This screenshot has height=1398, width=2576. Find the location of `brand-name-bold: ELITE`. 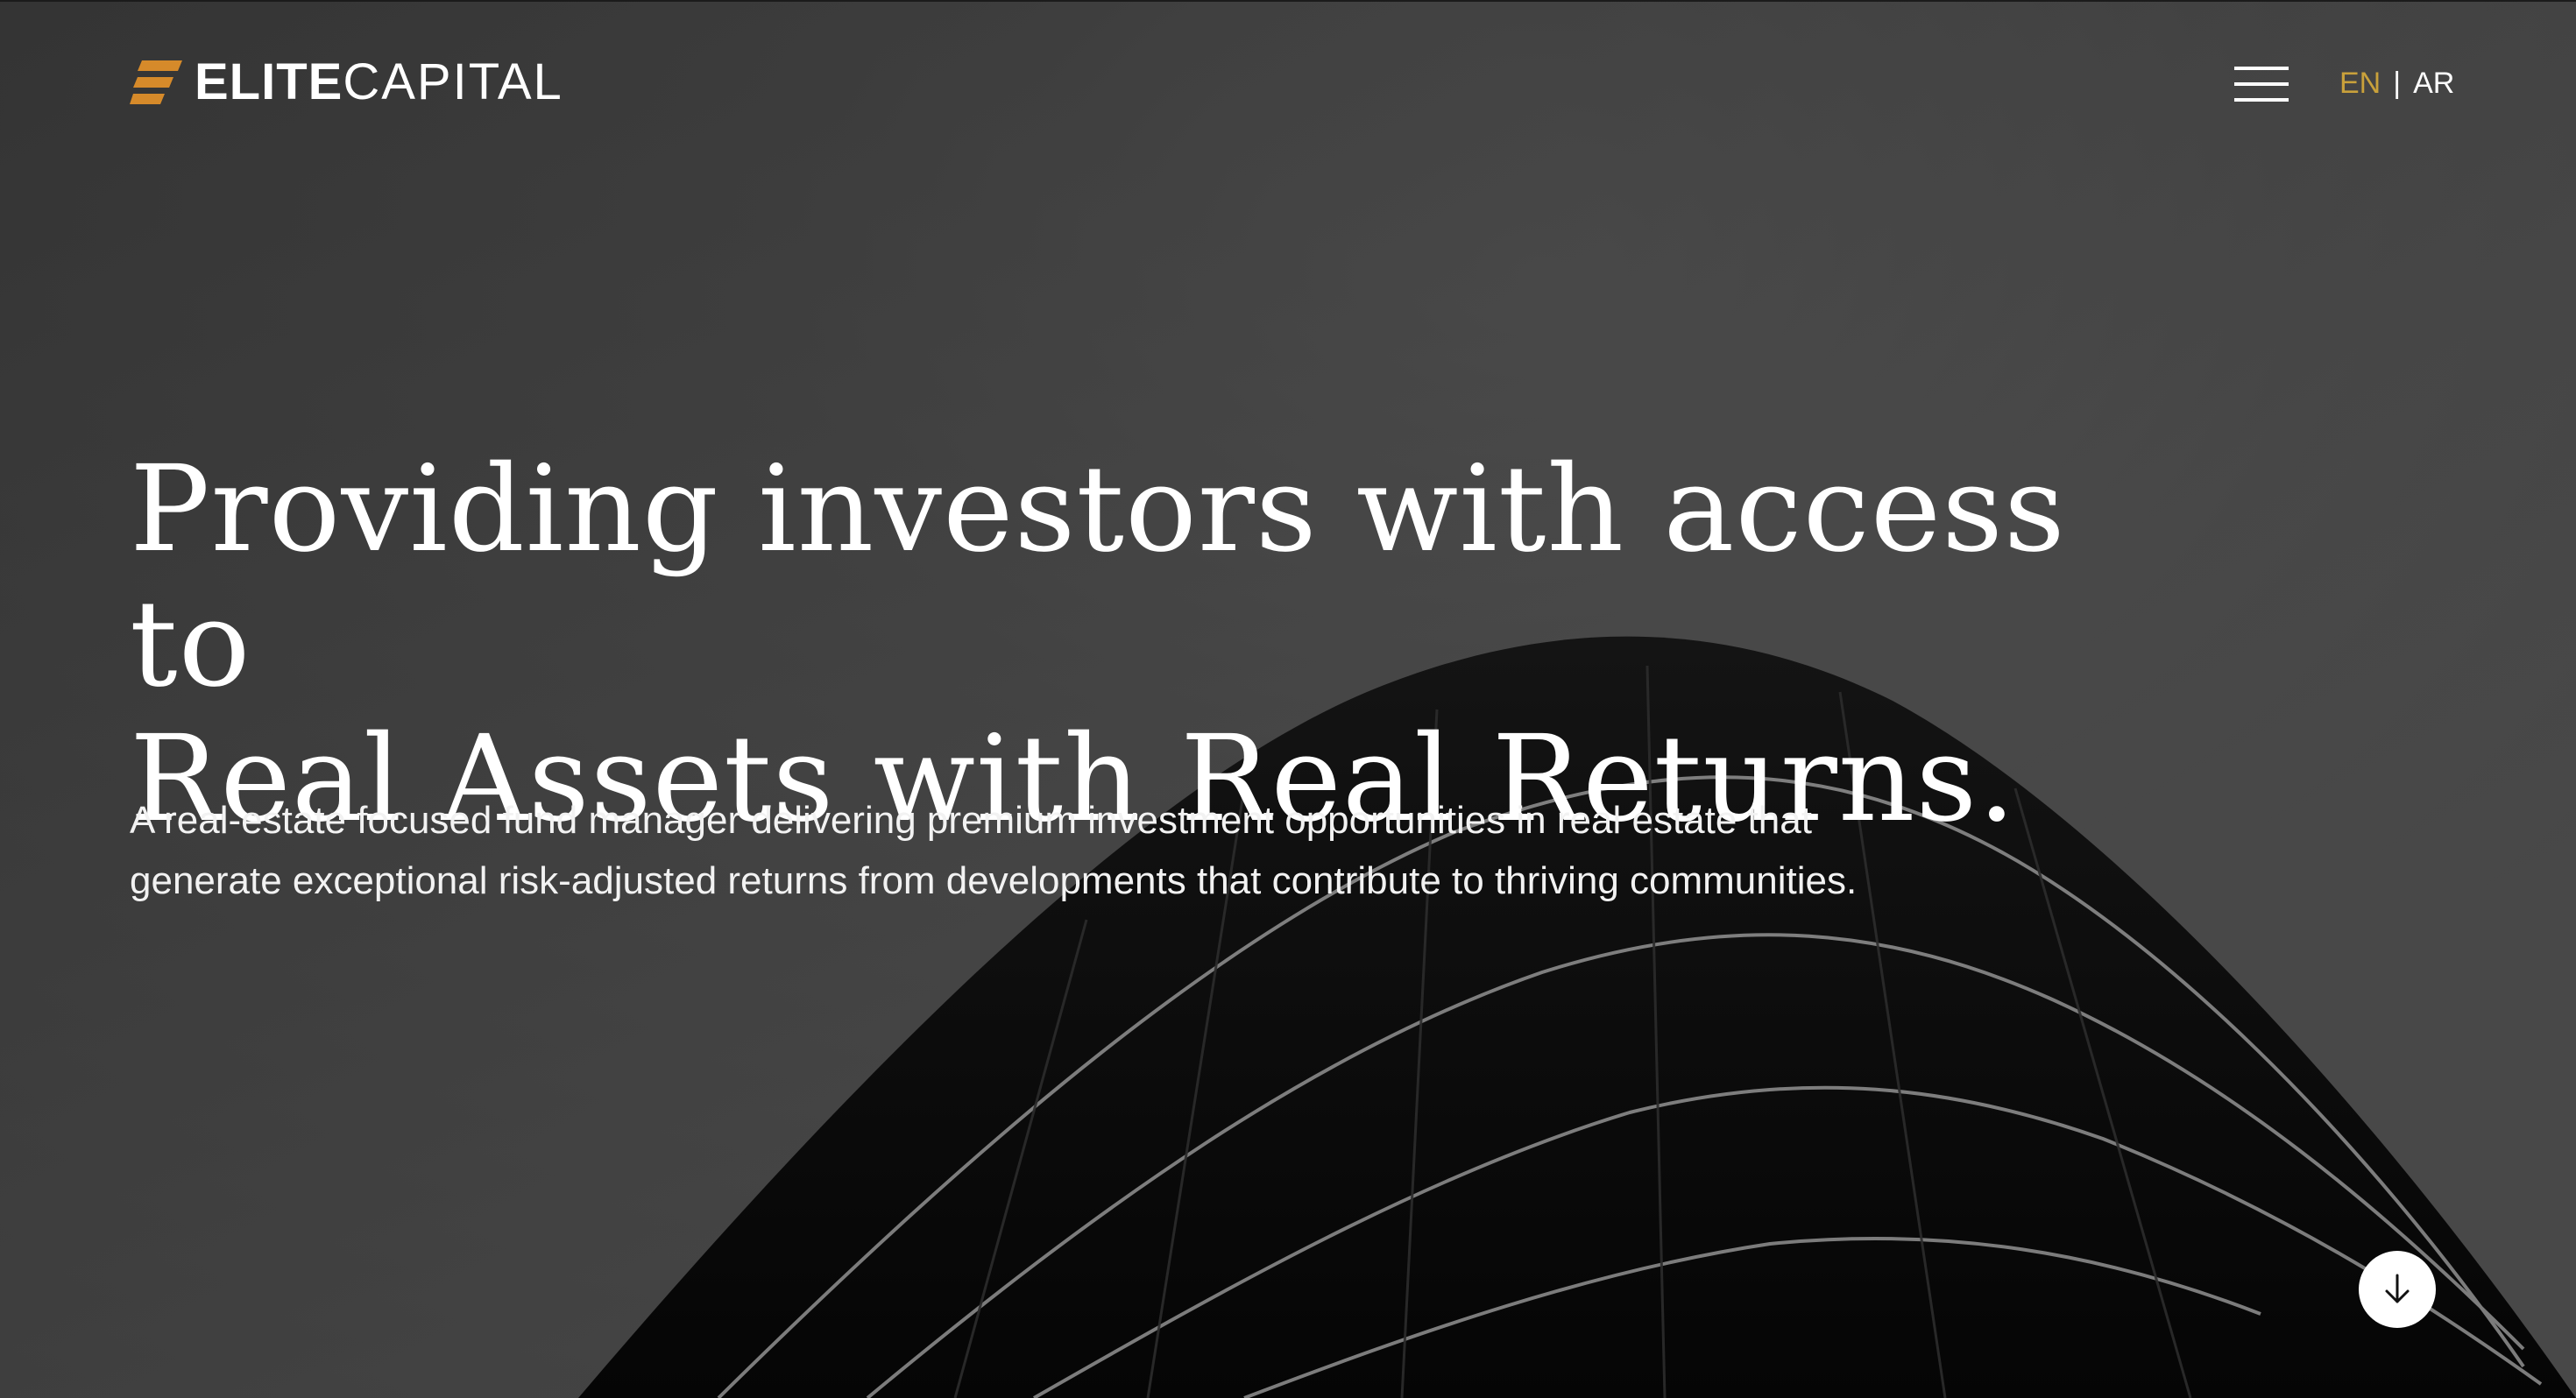

brand-name-bold: ELITE is located at coordinates (269, 81).